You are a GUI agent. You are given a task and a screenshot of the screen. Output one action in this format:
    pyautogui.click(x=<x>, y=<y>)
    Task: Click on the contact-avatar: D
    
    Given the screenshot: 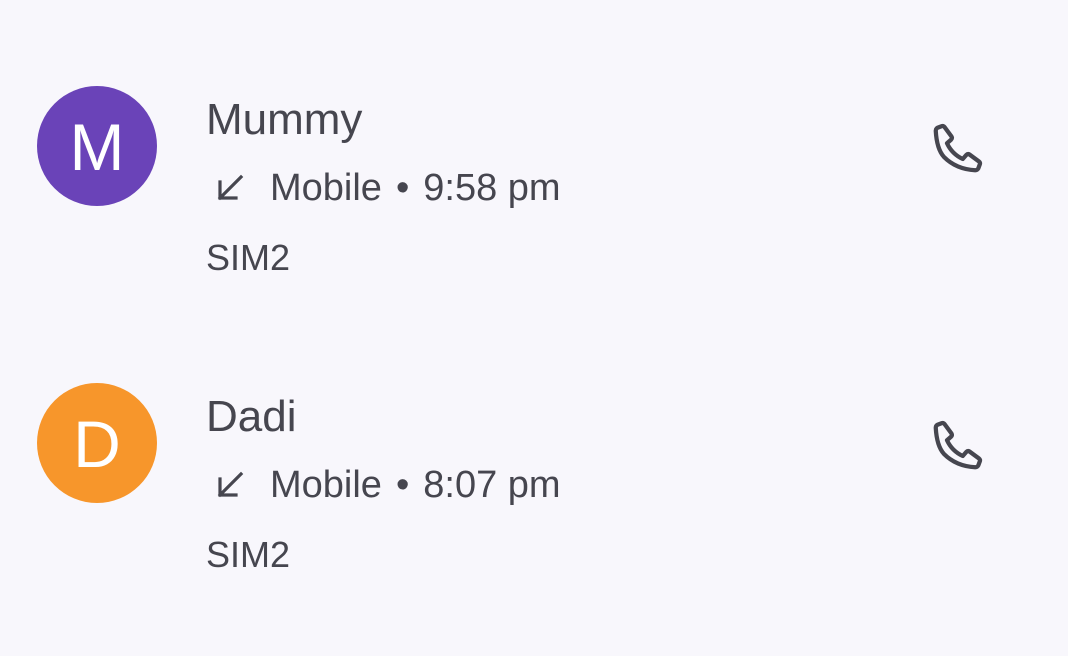 What is the action you would take?
    pyautogui.click(x=97, y=443)
    